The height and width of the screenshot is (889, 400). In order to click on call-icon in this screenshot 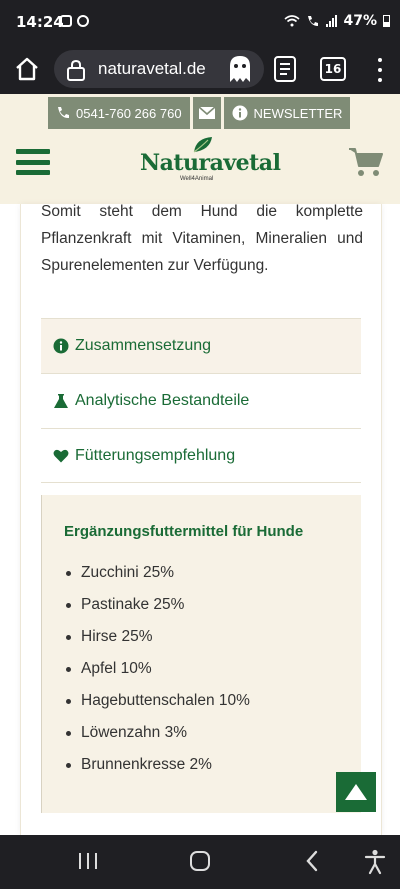, I will do `click(313, 21)`.